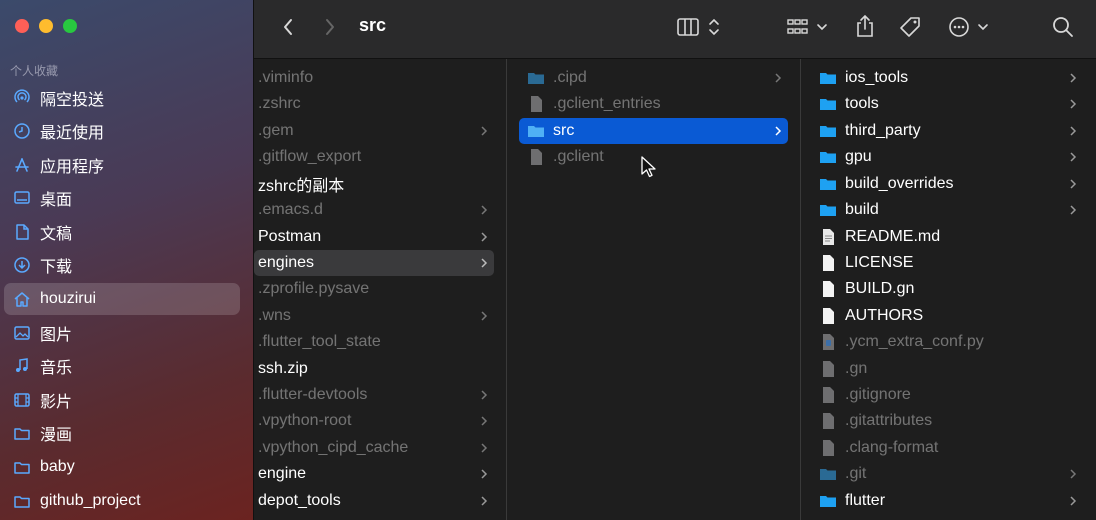  Describe the element at coordinates (22, 165) in the screenshot. I see `applications-icon` at that location.